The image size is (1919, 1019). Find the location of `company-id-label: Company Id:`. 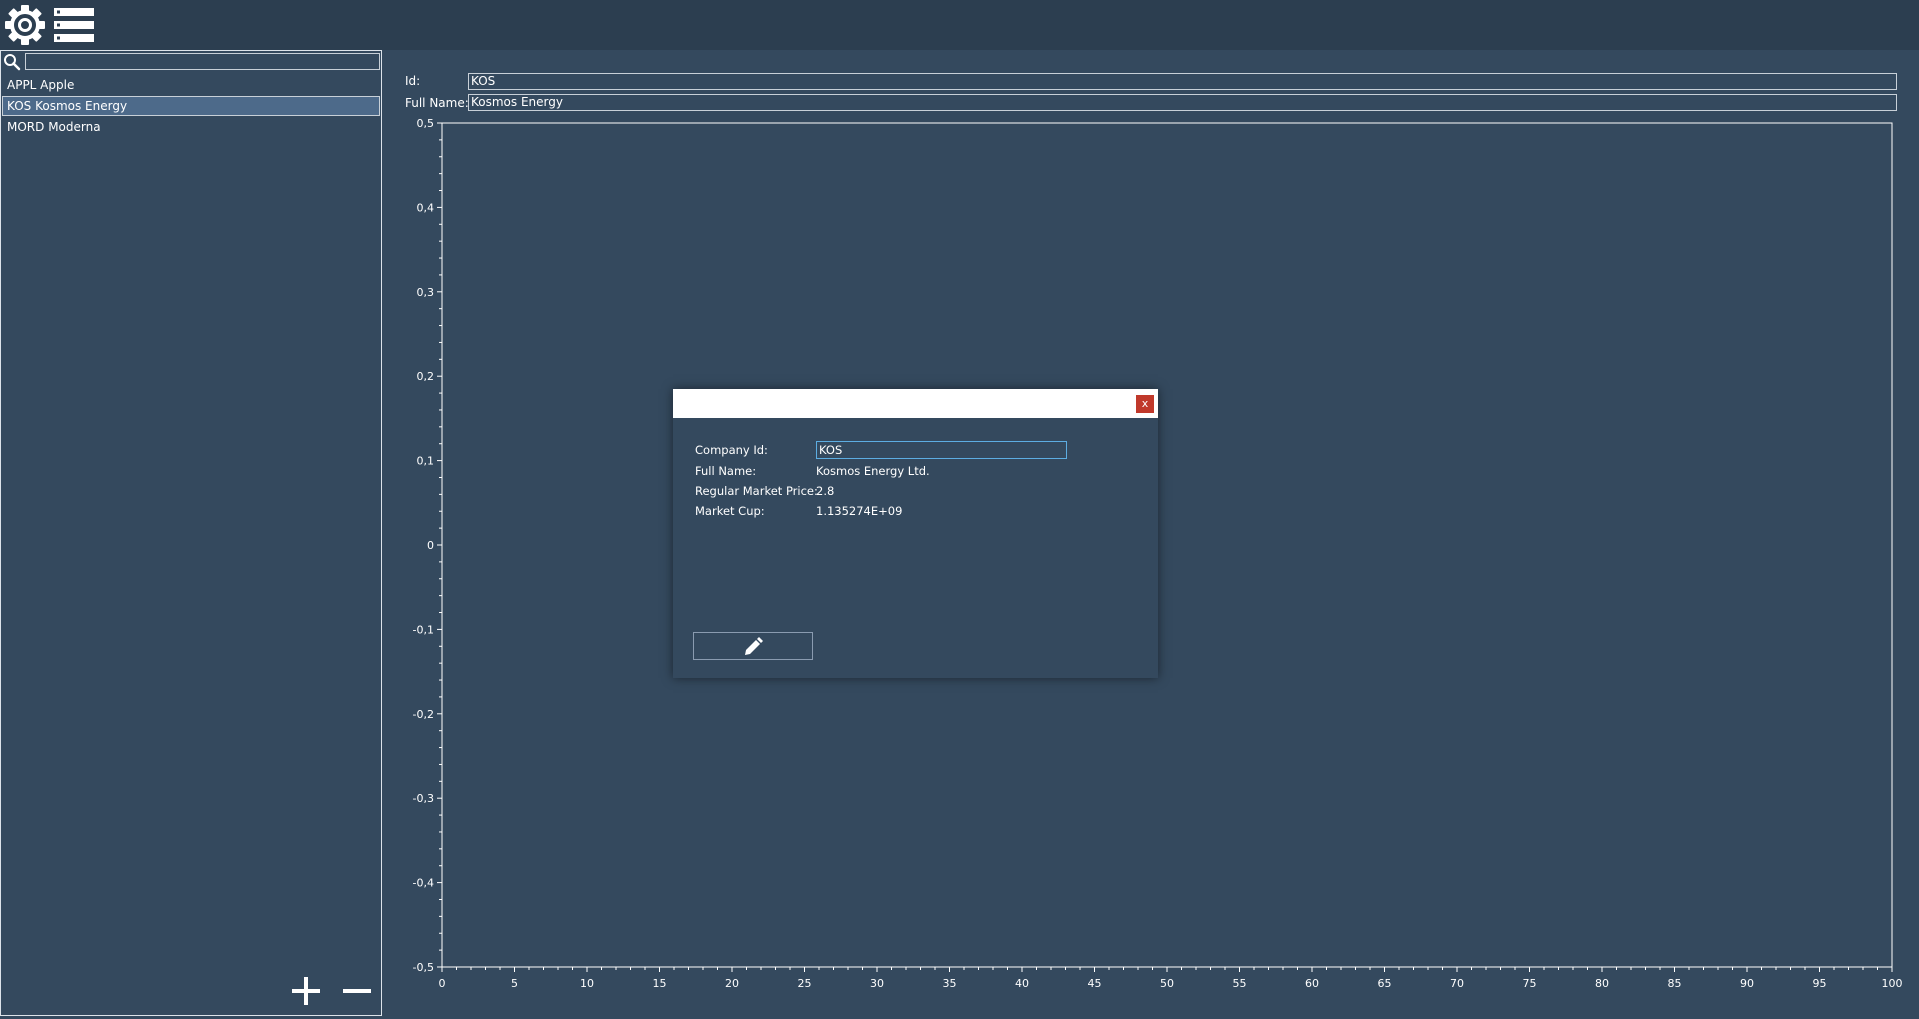

company-id-label: Company Id: is located at coordinates (731, 450).